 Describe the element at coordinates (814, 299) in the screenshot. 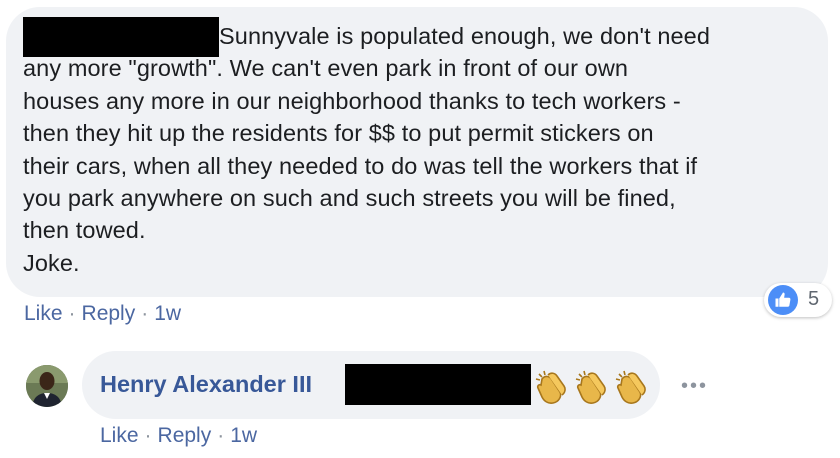

I see `reaction-count: 5` at that location.